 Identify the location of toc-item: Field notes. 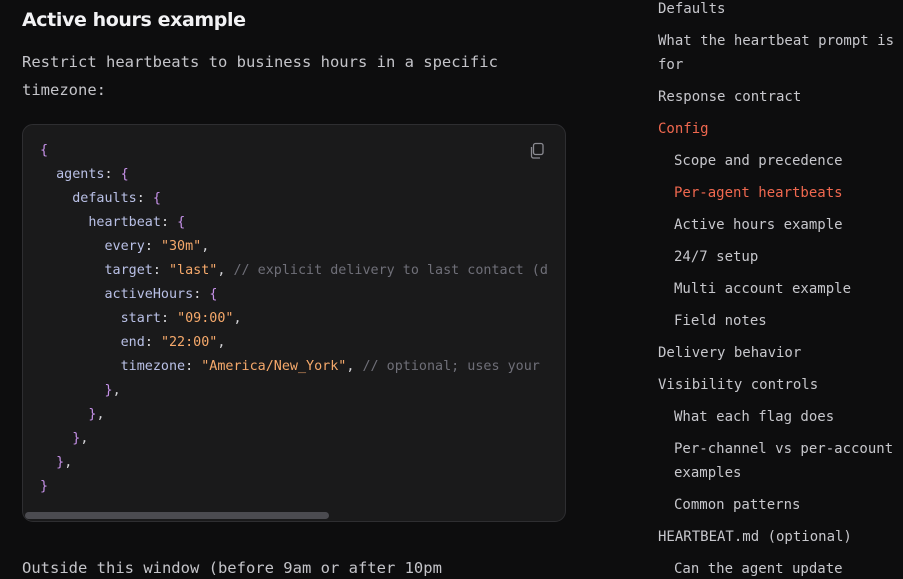
(720, 321).